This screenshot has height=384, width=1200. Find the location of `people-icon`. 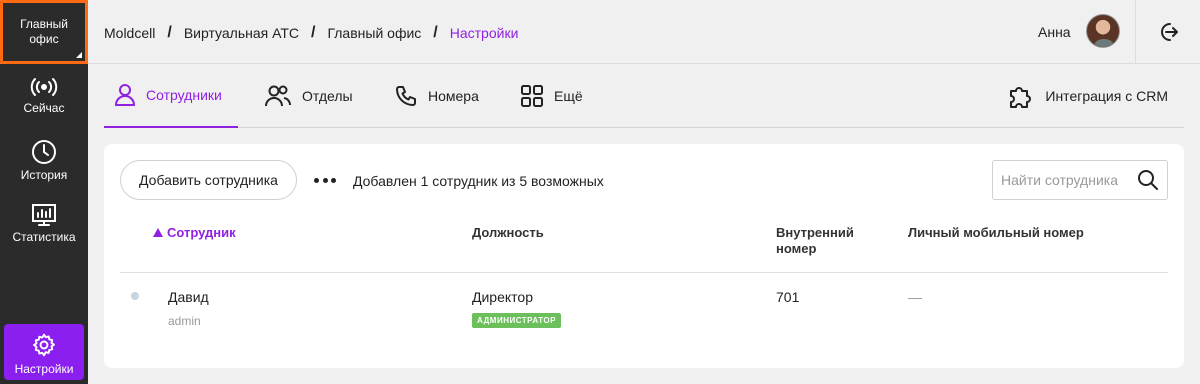

people-icon is located at coordinates (278, 96).